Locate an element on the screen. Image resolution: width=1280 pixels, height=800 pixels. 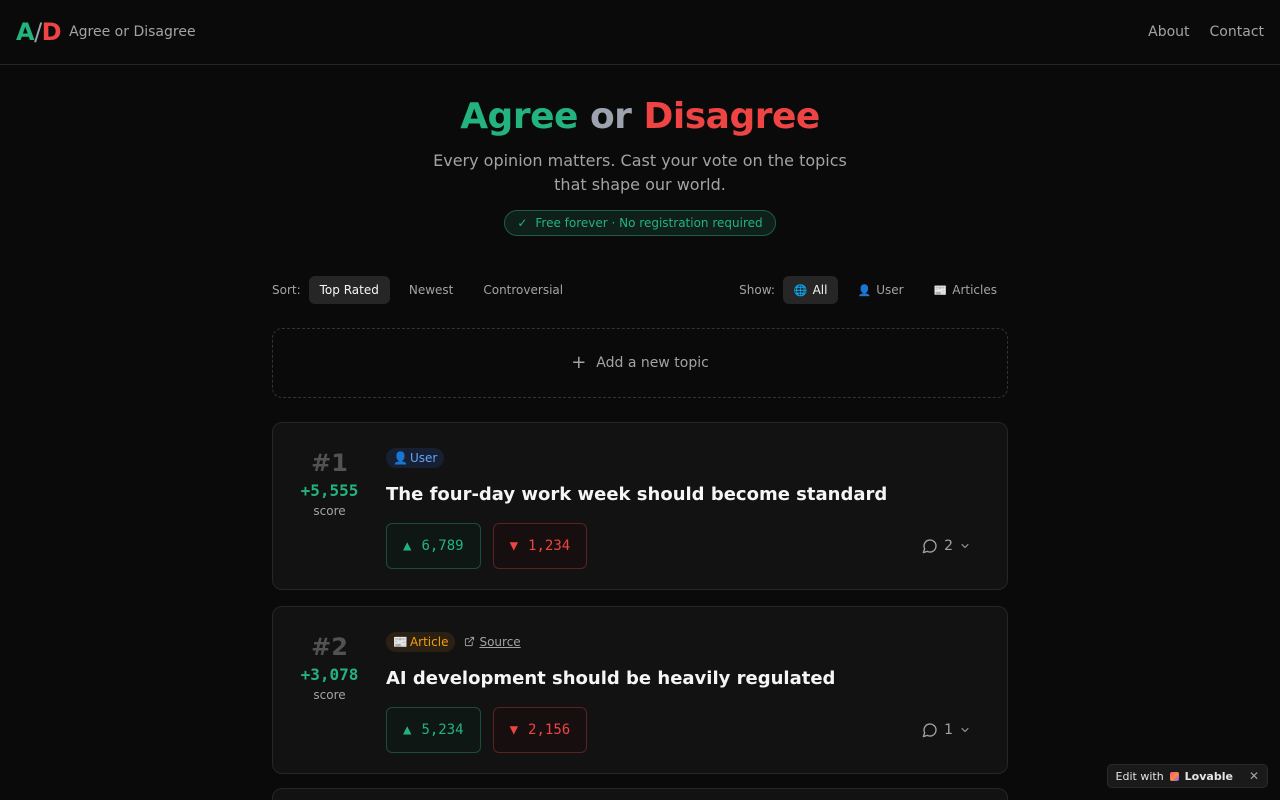
topic-actions: ▲ 6,789 ▼ 1,234 2 is located at coordinates (678, 546).